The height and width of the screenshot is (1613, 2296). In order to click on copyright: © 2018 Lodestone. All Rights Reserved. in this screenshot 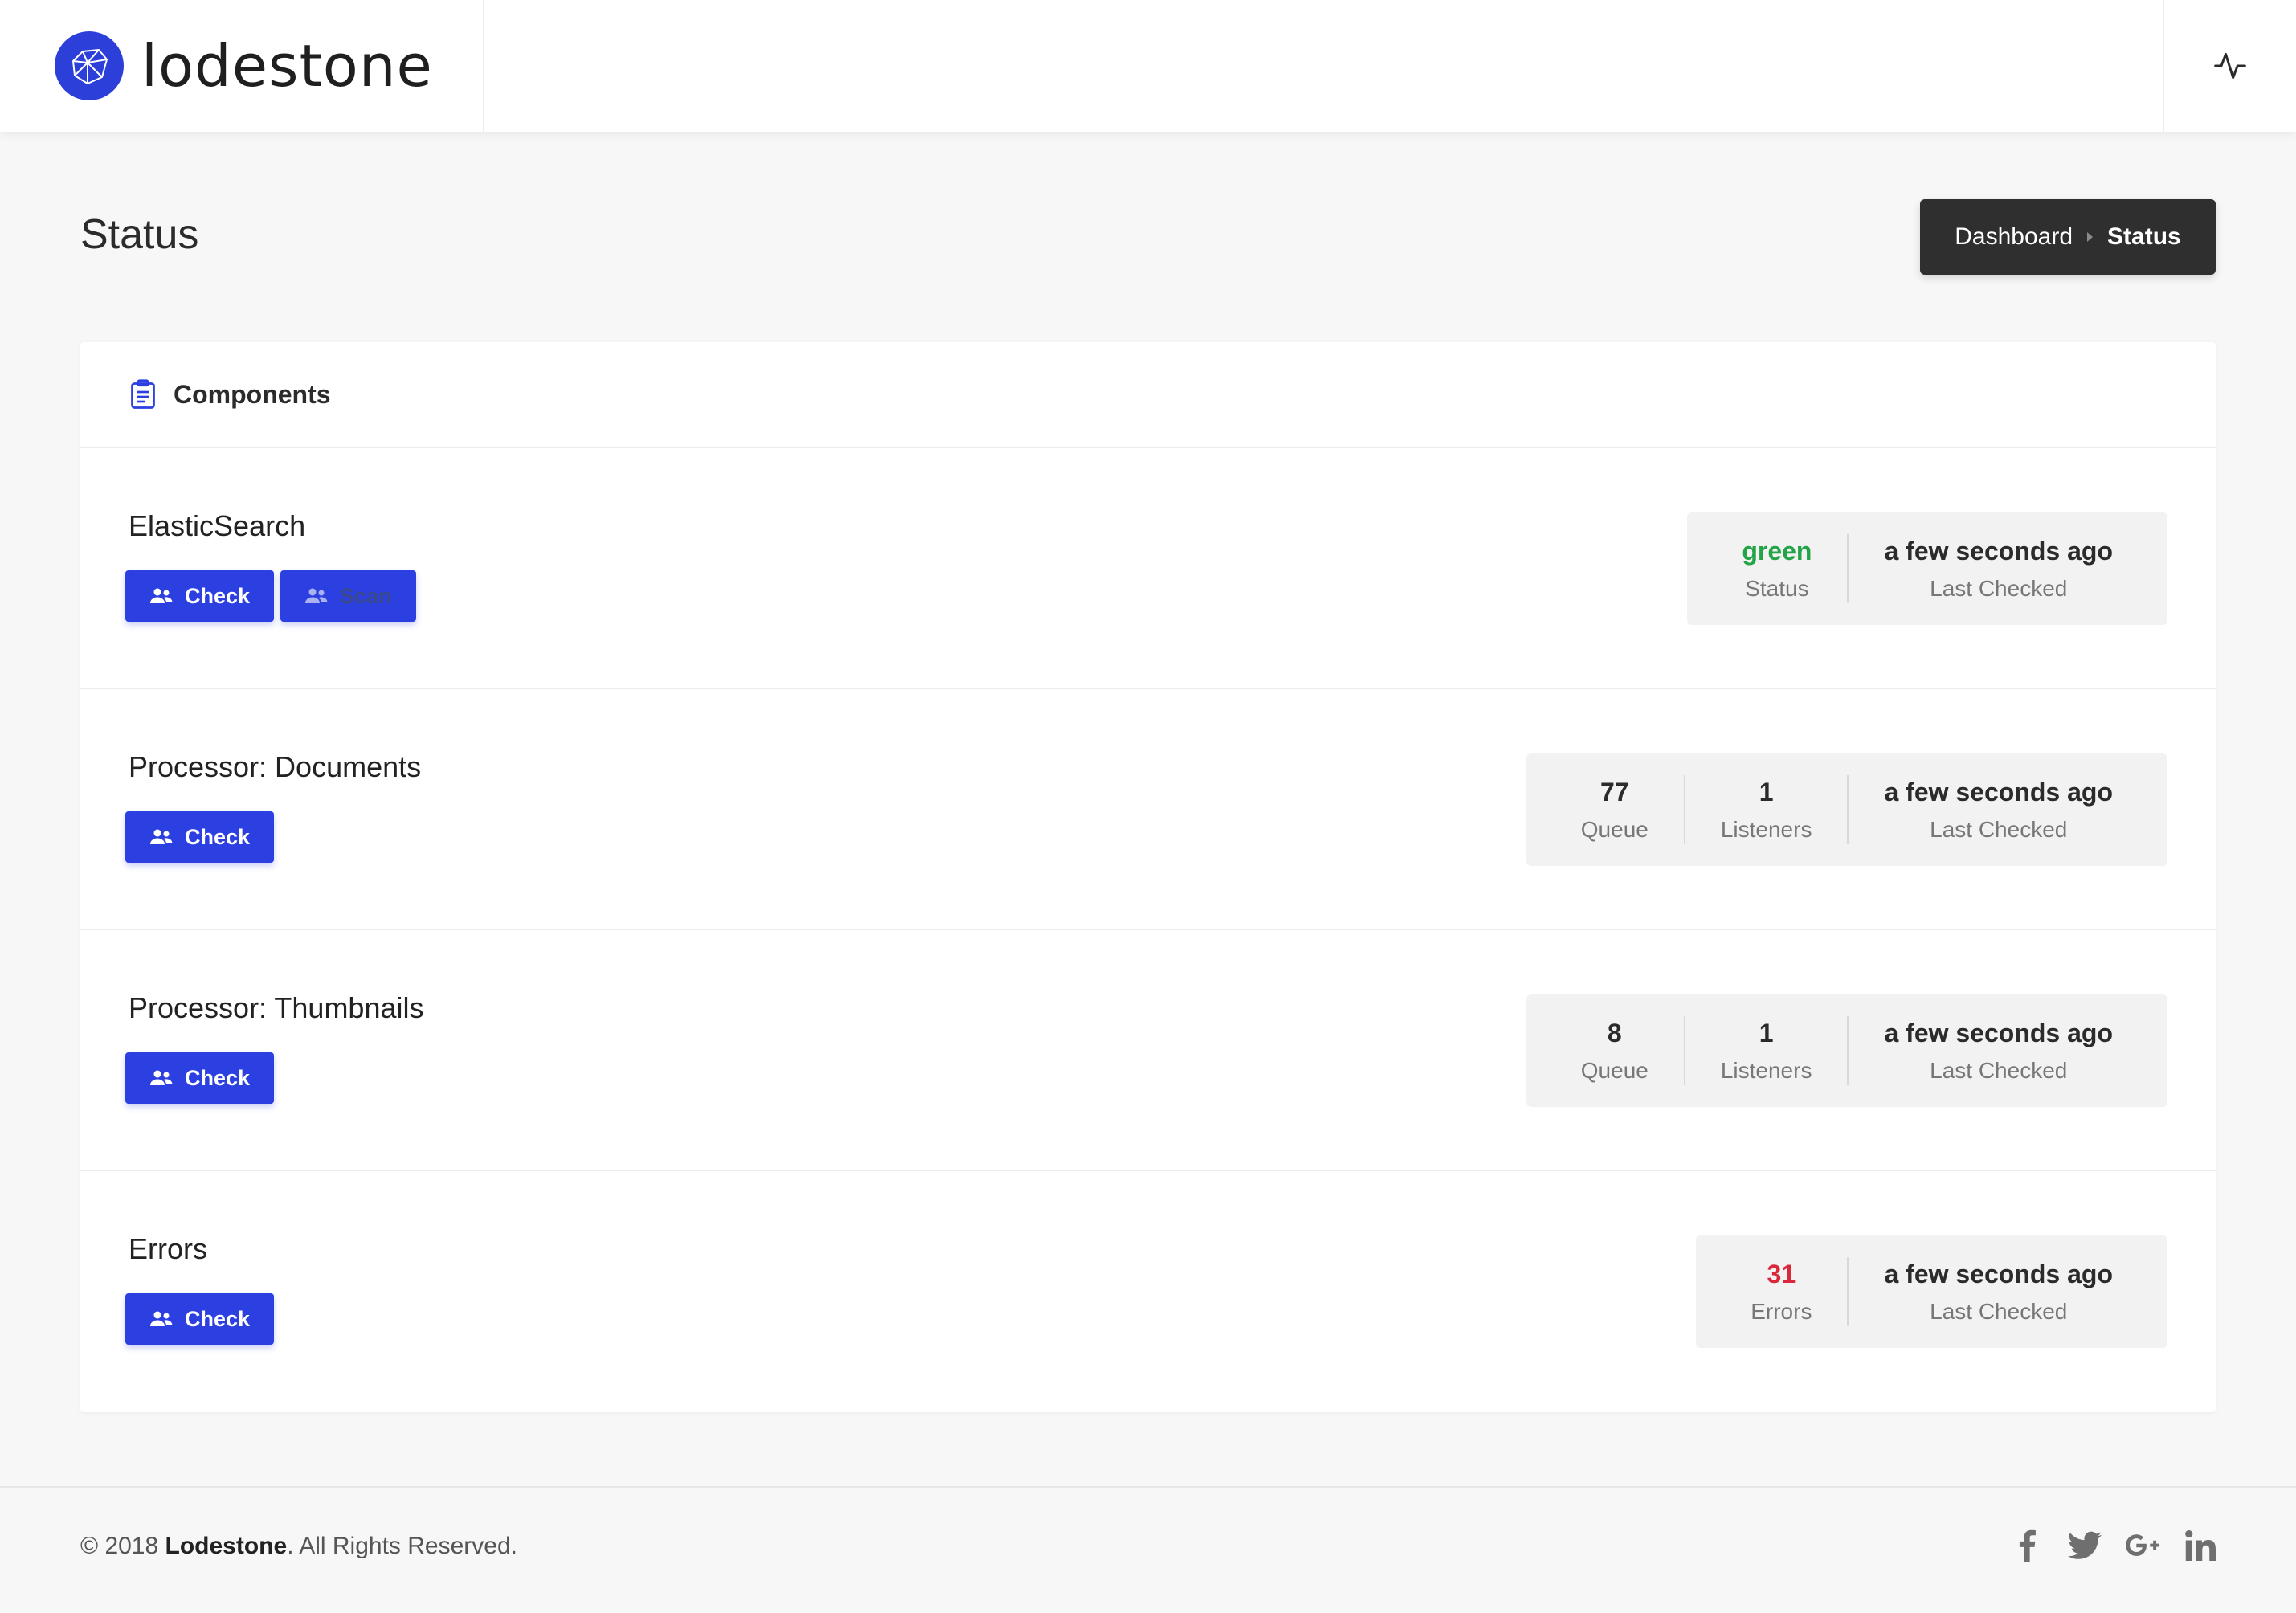, I will do `click(298, 1546)`.